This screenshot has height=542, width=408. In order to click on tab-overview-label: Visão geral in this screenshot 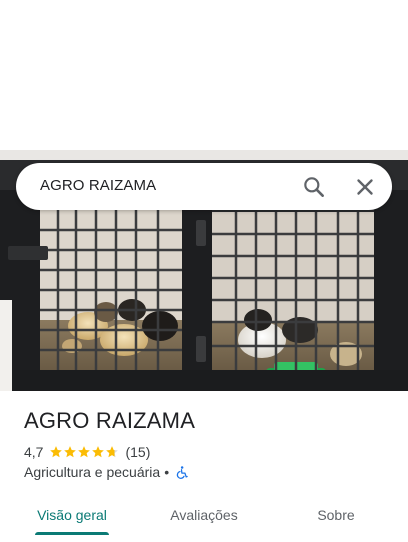, I will do `click(72, 515)`.